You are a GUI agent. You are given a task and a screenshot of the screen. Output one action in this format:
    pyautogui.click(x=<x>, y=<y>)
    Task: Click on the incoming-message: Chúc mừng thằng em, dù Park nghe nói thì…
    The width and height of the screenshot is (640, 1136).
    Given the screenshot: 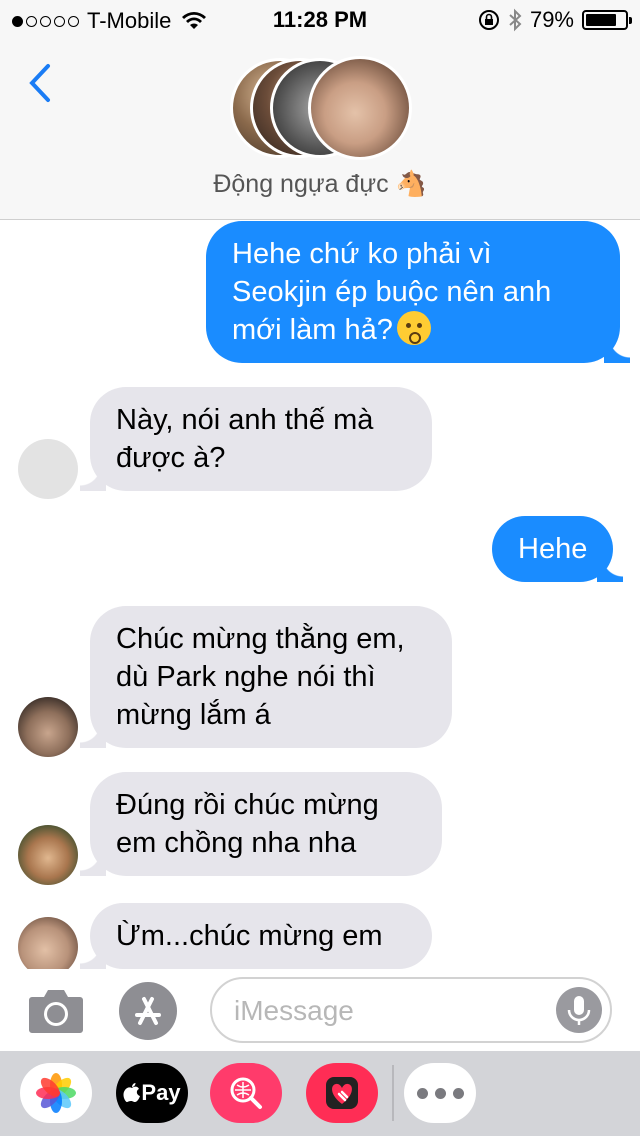 What is the action you would take?
    pyautogui.click(x=266, y=677)
    